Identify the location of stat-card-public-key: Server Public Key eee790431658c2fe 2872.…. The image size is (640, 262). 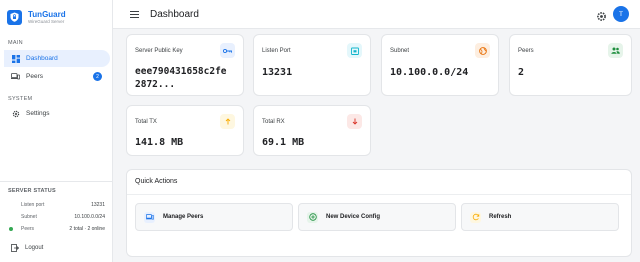
(185, 65).